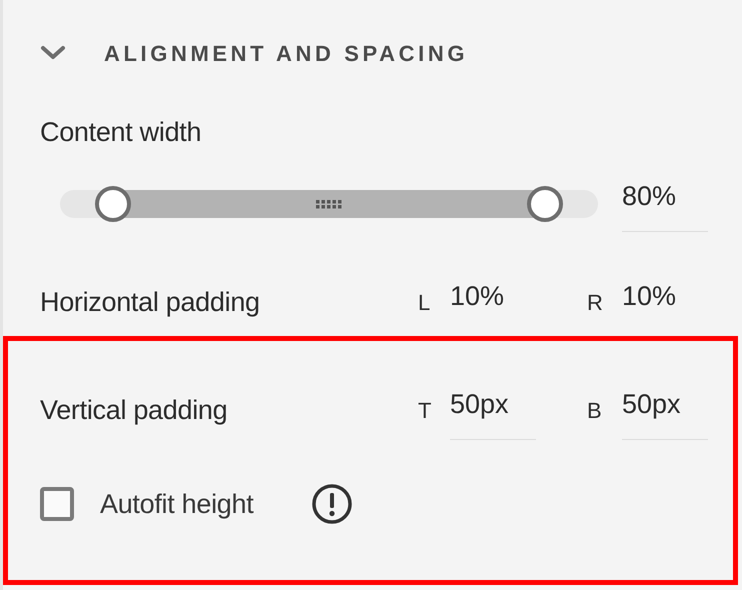 The width and height of the screenshot is (742, 590). Describe the element at coordinates (595, 303) in the screenshot. I see `field-prefix: R` at that location.